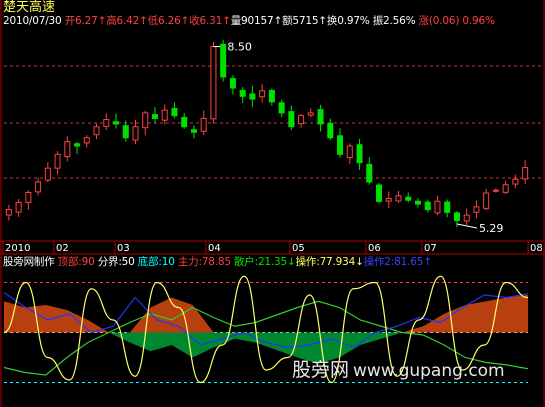  What do you see at coordinates (244, 262) in the screenshot?
I see `retail-label: 散户` at bounding box center [244, 262].